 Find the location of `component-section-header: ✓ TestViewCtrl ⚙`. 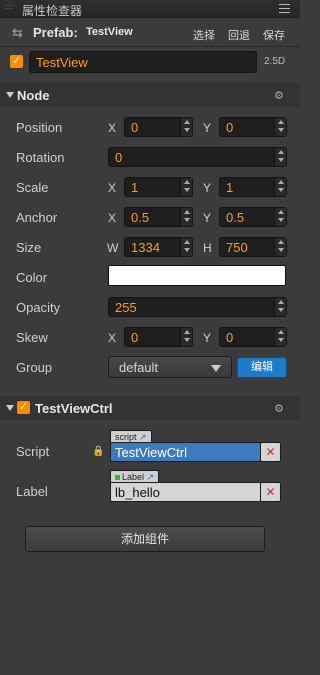

component-section-header: ✓ TestViewCtrl ⚙ is located at coordinates (150, 408).